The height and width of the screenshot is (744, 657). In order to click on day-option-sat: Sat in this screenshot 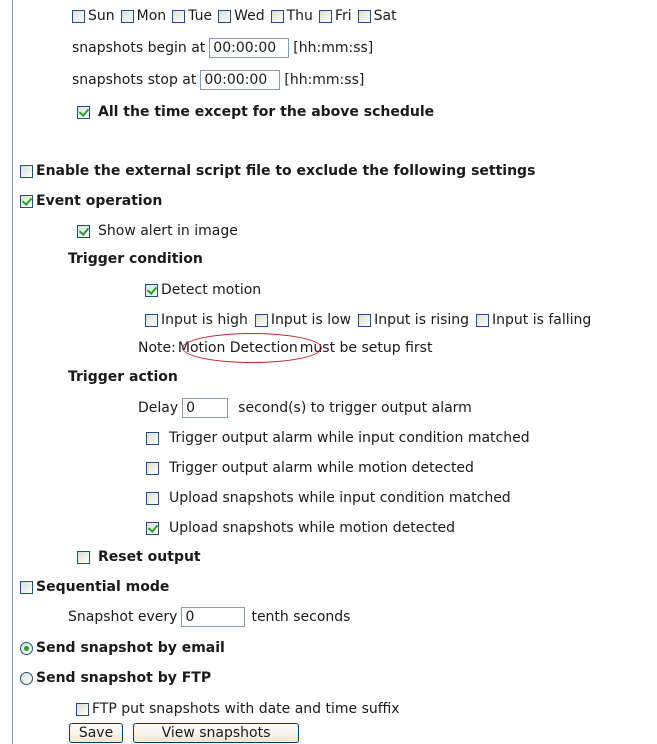, I will do `click(377, 16)`.